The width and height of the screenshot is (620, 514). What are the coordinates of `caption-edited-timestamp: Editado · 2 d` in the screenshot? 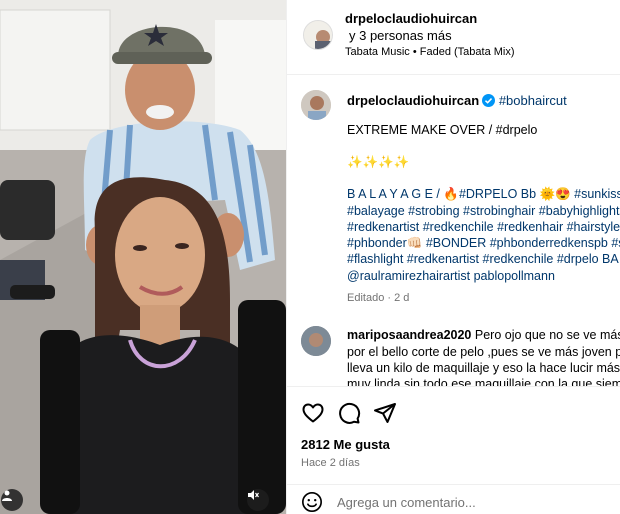 It's located at (378, 298).